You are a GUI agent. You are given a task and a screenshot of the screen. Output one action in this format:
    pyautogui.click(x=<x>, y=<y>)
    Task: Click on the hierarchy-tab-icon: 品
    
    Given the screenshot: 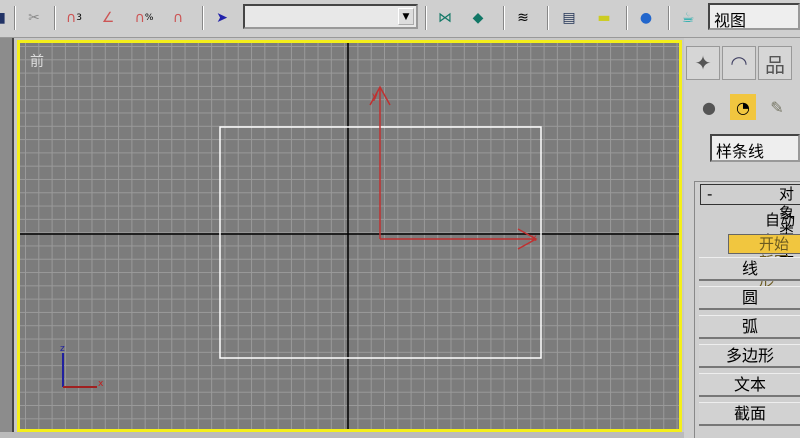 What is the action you would take?
    pyautogui.click(x=775, y=63)
    